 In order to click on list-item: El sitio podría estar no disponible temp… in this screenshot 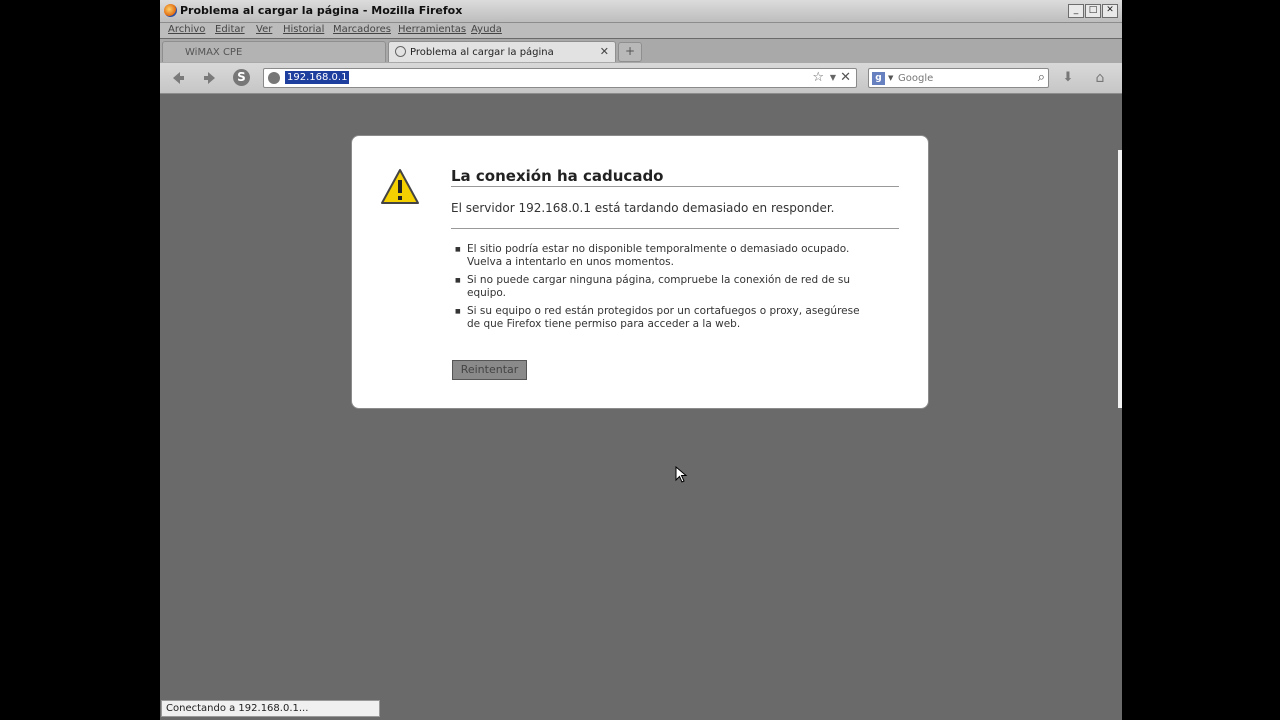, I will do `click(665, 255)`.